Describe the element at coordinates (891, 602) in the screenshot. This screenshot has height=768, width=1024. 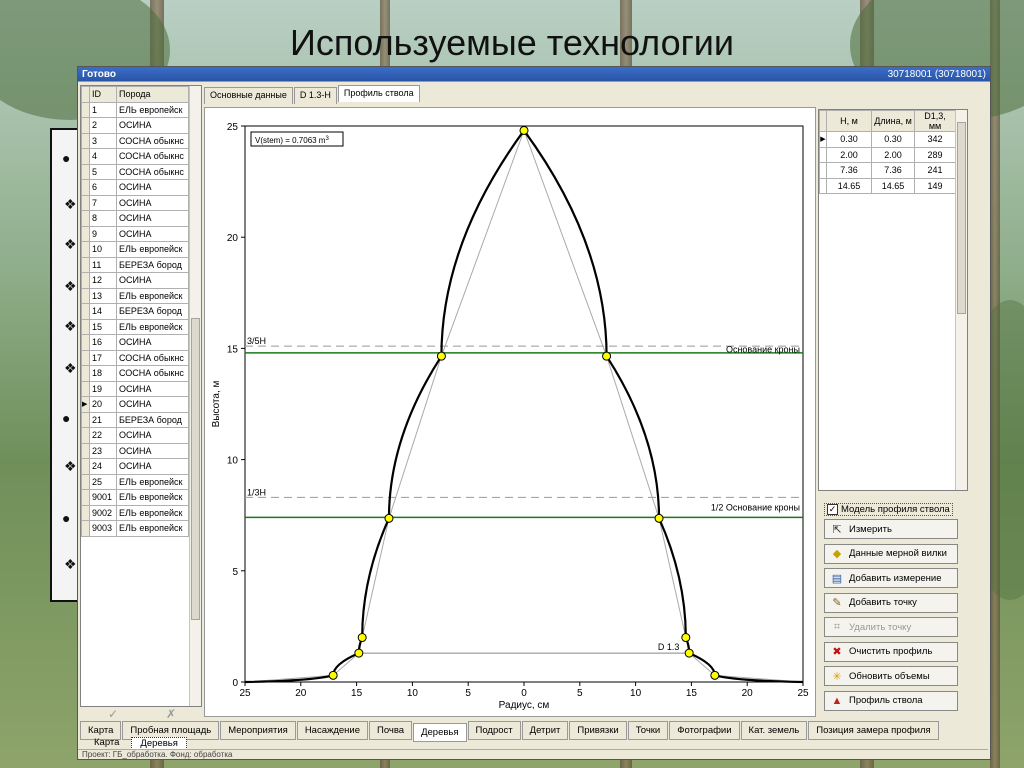
I see `add-point-button: ✎ Добавить точку` at that location.